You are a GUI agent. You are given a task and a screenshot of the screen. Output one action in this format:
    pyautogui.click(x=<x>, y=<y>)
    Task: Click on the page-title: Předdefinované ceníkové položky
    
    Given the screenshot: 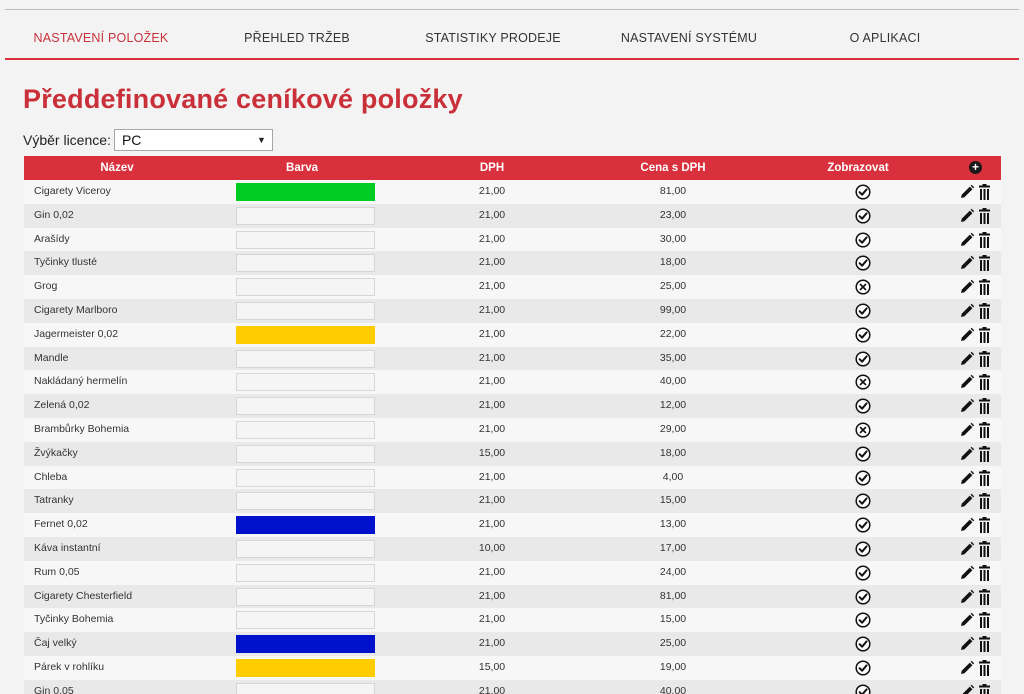 What is the action you would take?
    pyautogui.click(x=243, y=99)
    